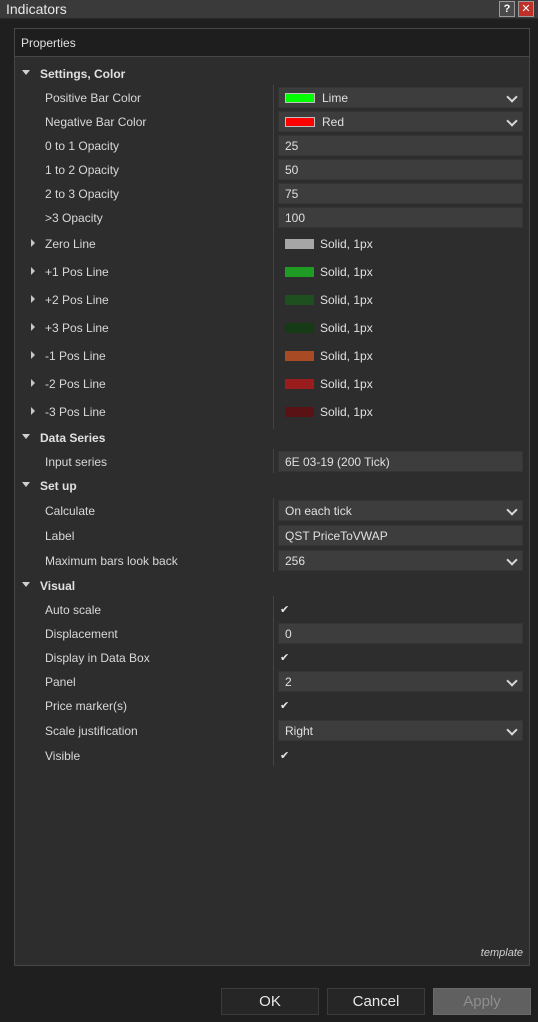  I want to click on property-negative-bar-color: Negative Bar Color Red, so click(272, 122).